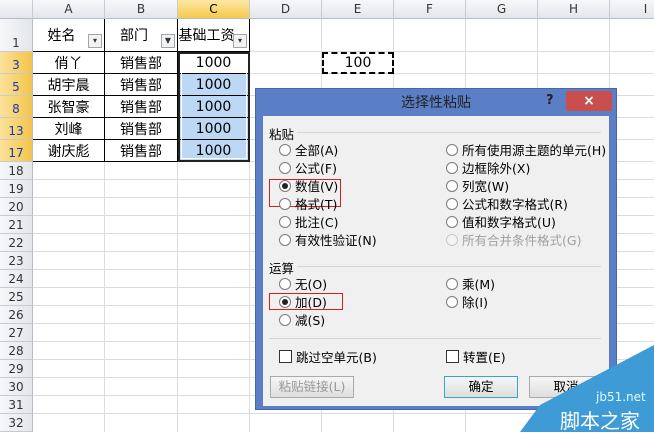 This screenshot has height=434, width=654. Describe the element at coordinates (515, 204) in the screenshot. I see `radio-label: 公式和数字格式(R)` at that location.